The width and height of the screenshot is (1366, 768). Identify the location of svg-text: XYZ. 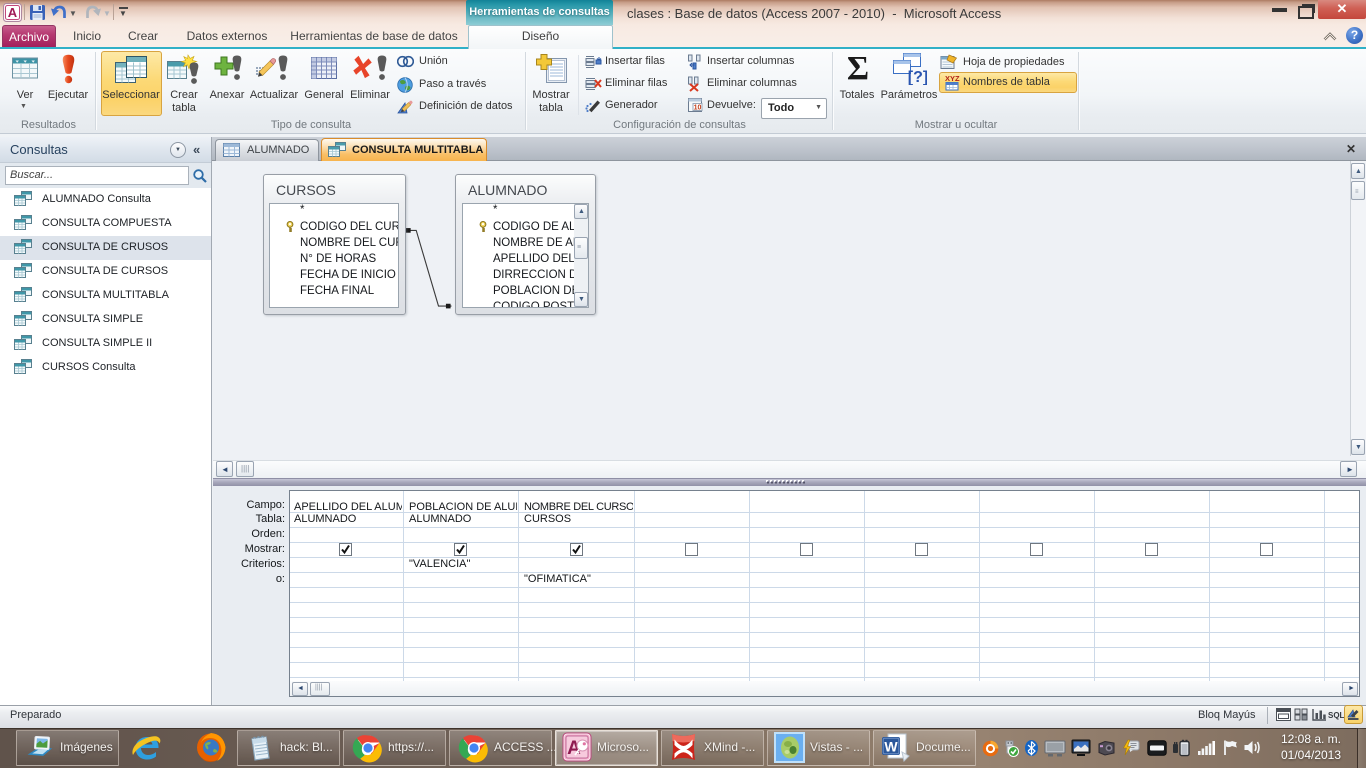
(952, 78).